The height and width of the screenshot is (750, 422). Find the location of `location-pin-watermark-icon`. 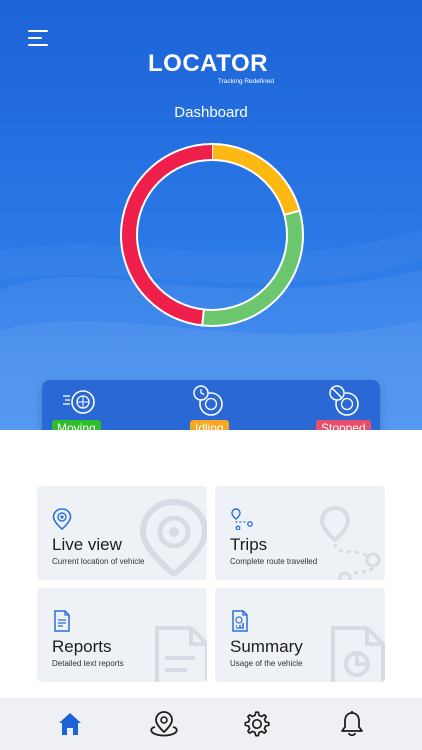

location-pin-watermark-icon is located at coordinates (173, 537).